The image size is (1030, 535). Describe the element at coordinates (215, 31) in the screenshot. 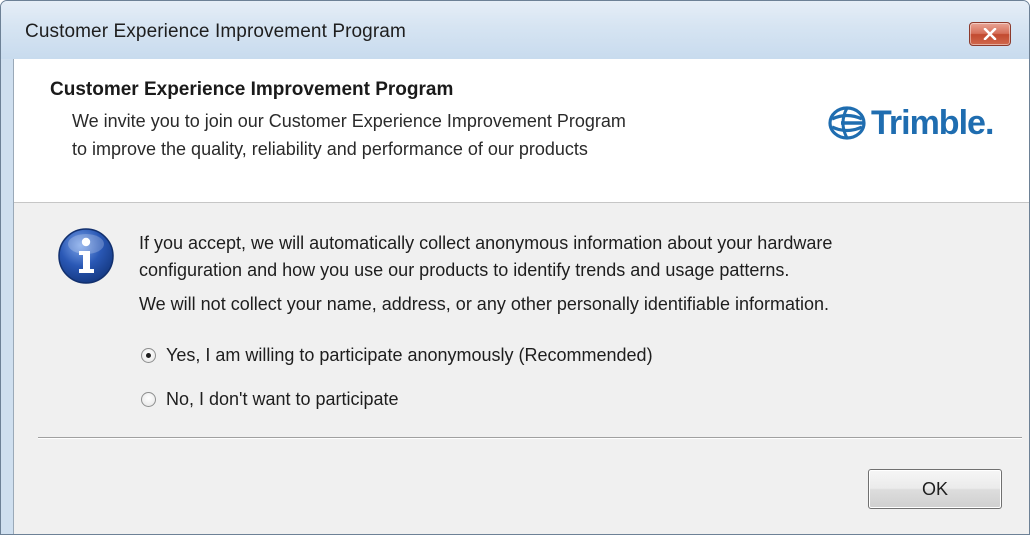

I see `window-title: Customer Experience Improvement Program` at that location.